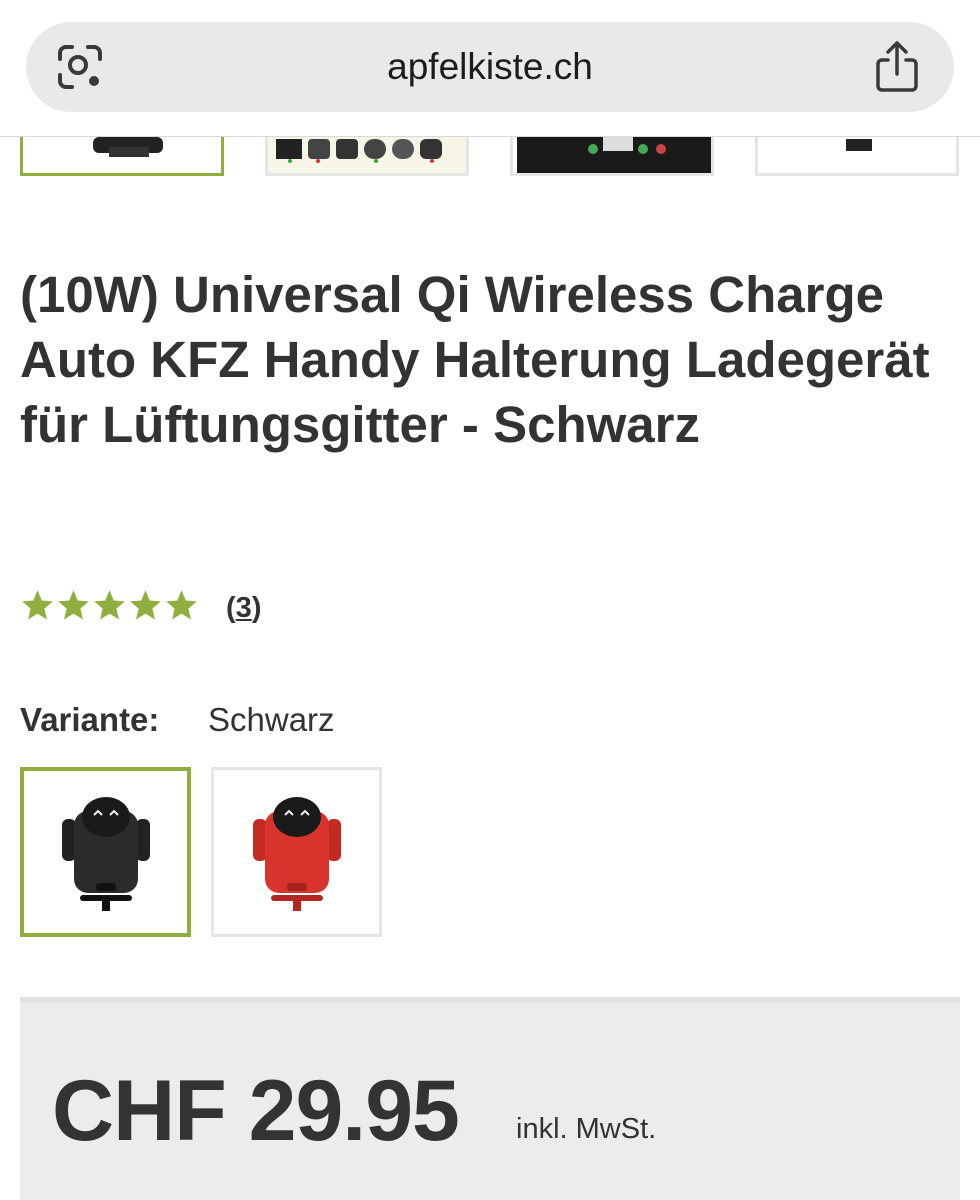 The height and width of the screenshot is (1200, 980). I want to click on address-bar: apfelkiste.ch, so click(490, 67).